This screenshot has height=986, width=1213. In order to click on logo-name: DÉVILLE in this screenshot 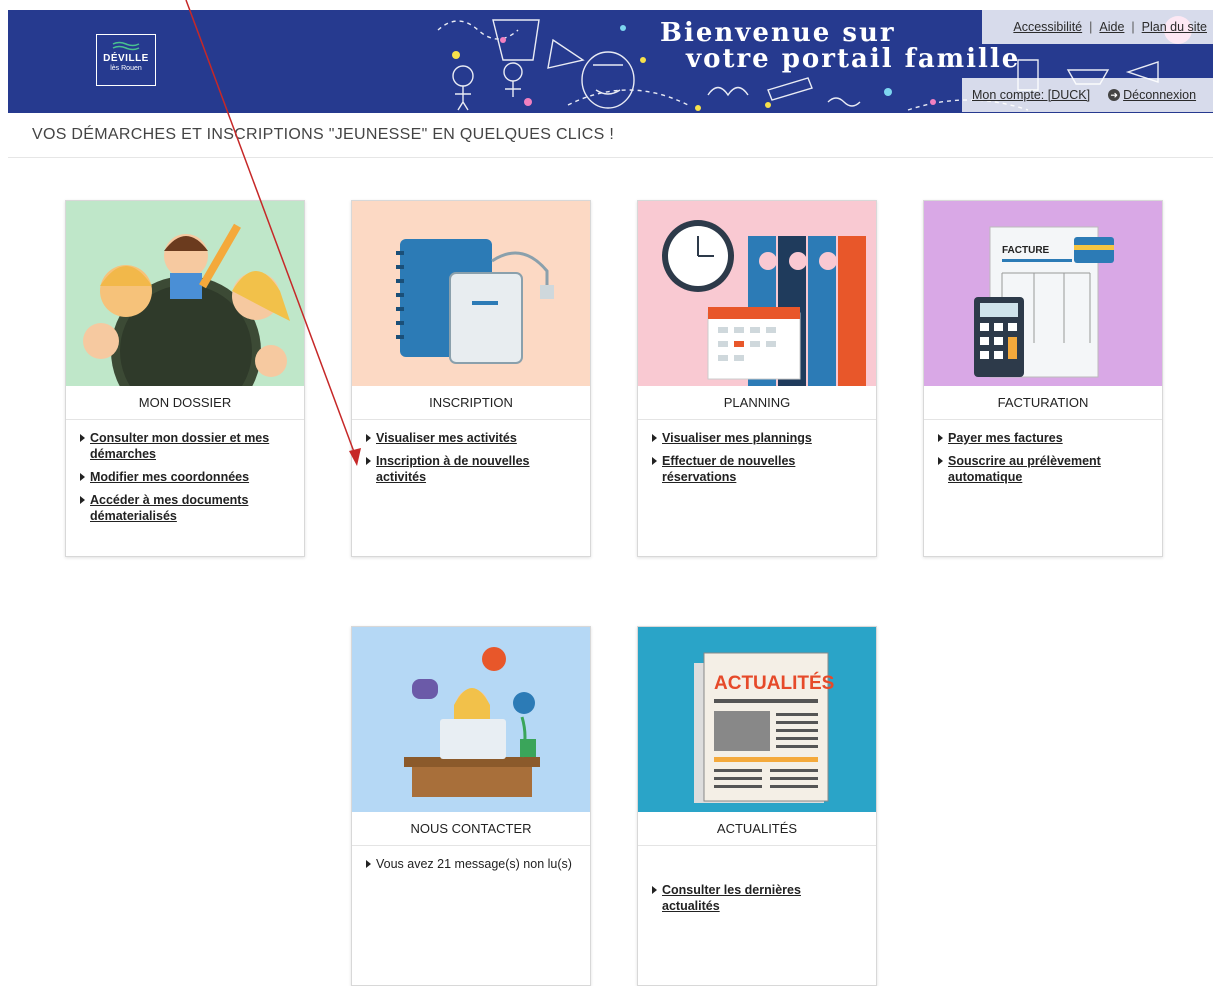, I will do `click(126, 58)`.